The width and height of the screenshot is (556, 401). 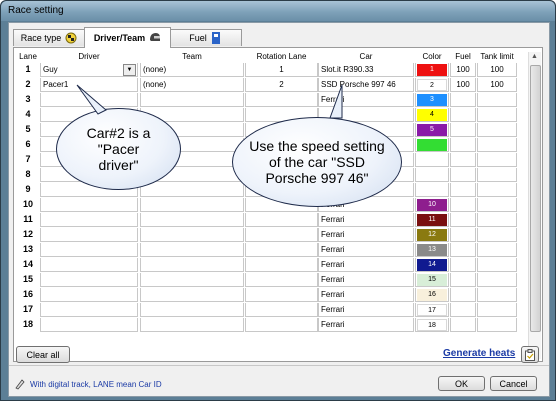 What do you see at coordinates (127, 37) in the screenshot?
I see `tab-driver-team: Driver/Team` at bounding box center [127, 37].